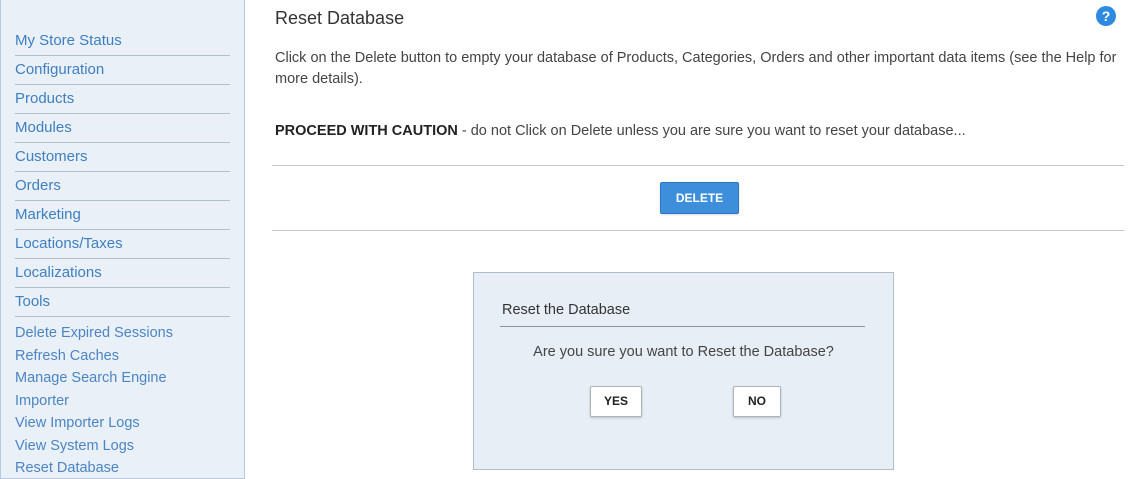  What do you see at coordinates (366, 131) in the screenshot?
I see `caution-heading: PROCEED WITH CAUTION` at bounding box center [366, 131].